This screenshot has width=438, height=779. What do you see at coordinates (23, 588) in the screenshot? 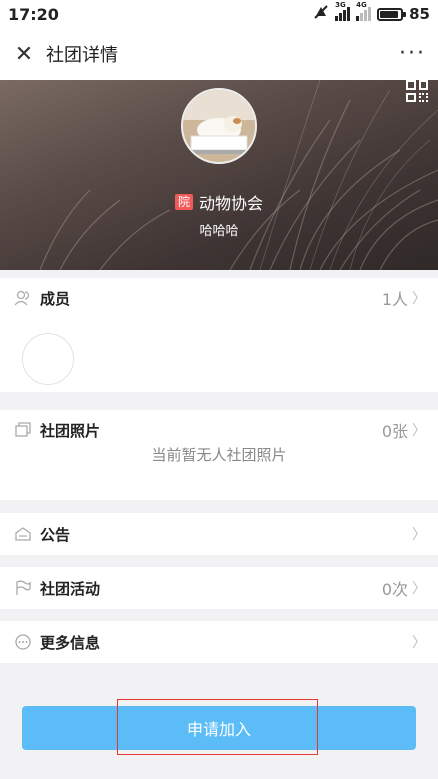
I see `flag-icon` at bounding box center [23, 588].